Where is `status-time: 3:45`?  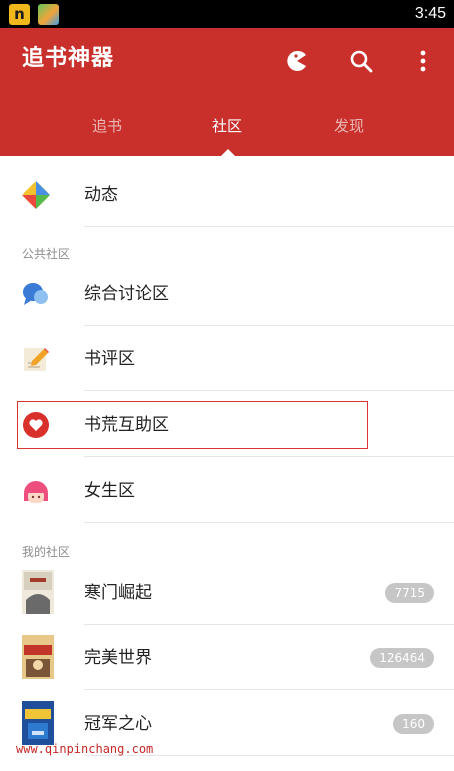
status-time: 3:45 is located at coordinates (430, 13).